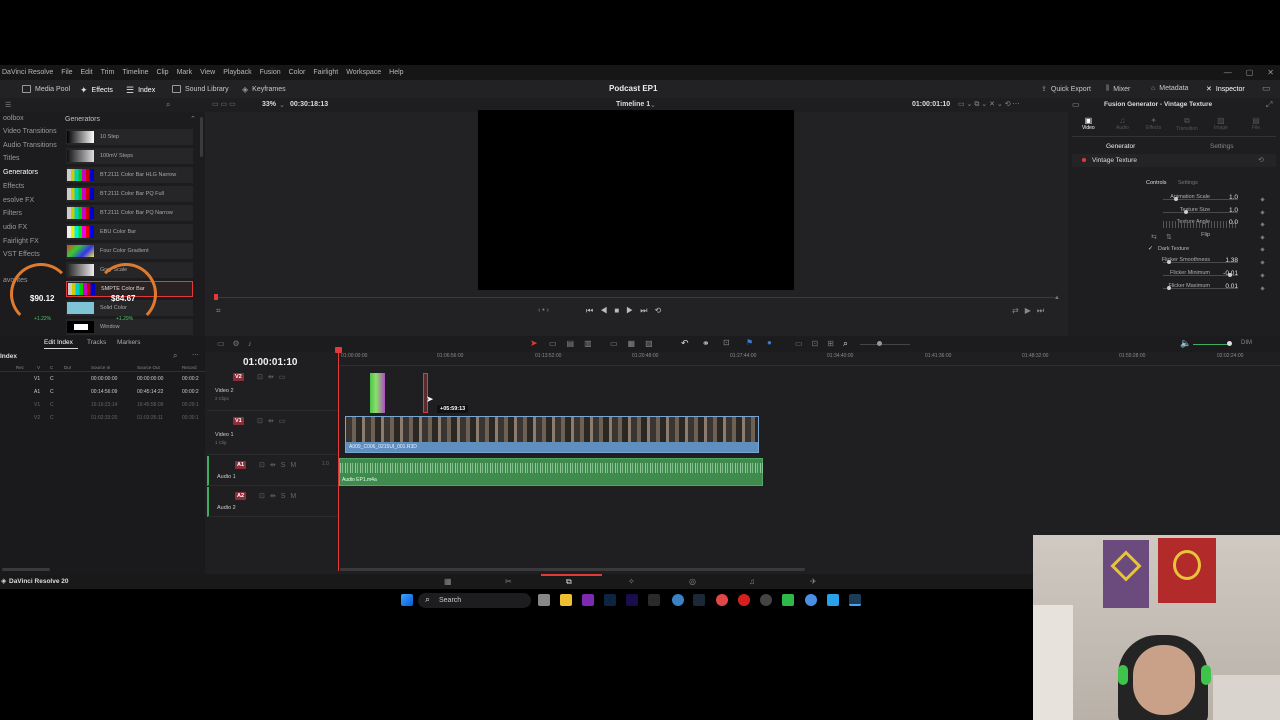 Image resolution: width=1280 pixels, height=720 pixels. Describe the element at coordinates (588, 600) in the screenshot. I see `adobe-xd-icon` at that location.